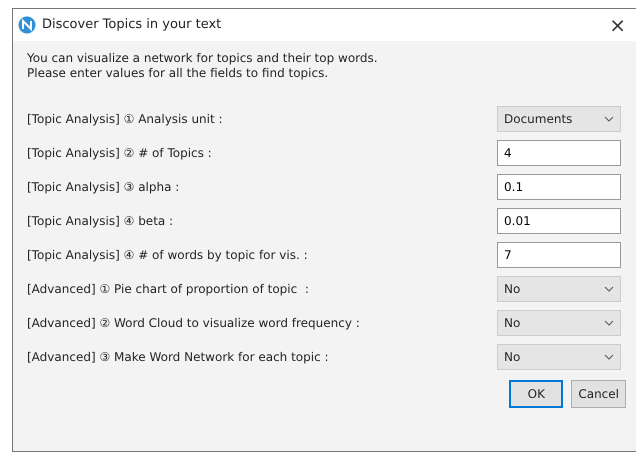 The height and width of the screenshot is (456, 636). What do you see at coordinates (178, 73) in the screenshot?
I see `intro-text: Please enter values for all the fields to find topics.` at bounding box center [178, 73].